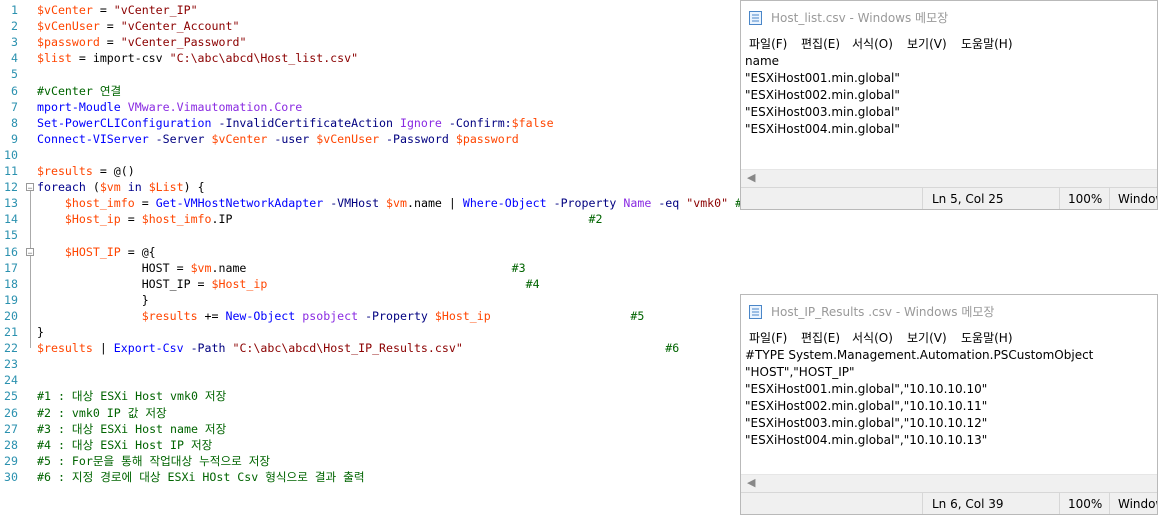 The width and height of the screenshot is (1158, 521). What do you see at coordinates (154, 460) in the screenshot?
I see `code-text: #5 : For문을 통해 작업대상 누적으로 저장` at bounding box center [154, 460].